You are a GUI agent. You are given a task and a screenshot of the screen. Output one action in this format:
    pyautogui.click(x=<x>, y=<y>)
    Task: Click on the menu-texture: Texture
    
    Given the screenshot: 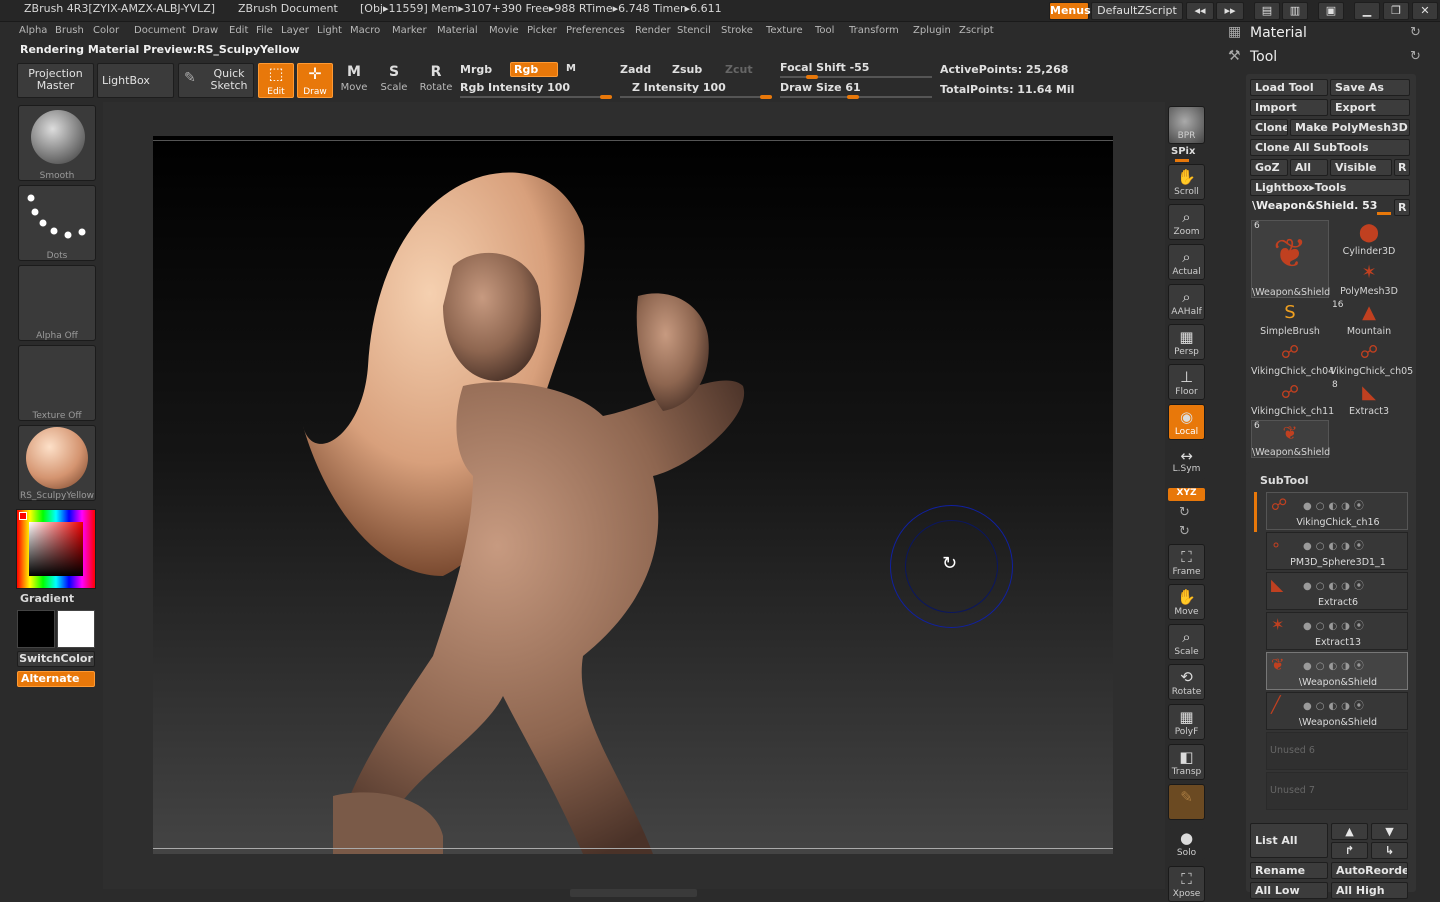 What is the action you would take?
    pyautogui.click(x=784, y=30)
    